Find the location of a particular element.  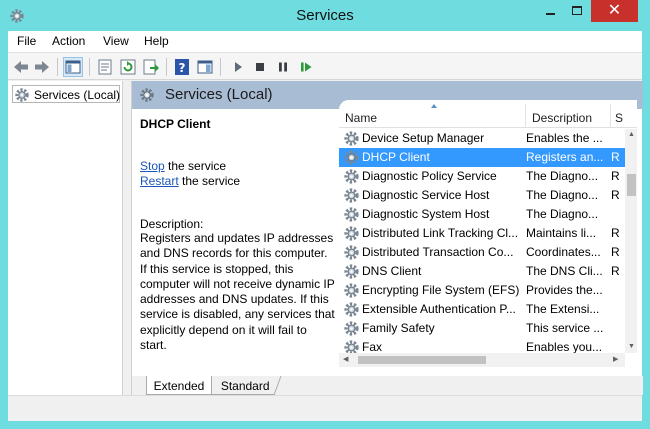

restart-service-icon is located at coordinates (306, 67).